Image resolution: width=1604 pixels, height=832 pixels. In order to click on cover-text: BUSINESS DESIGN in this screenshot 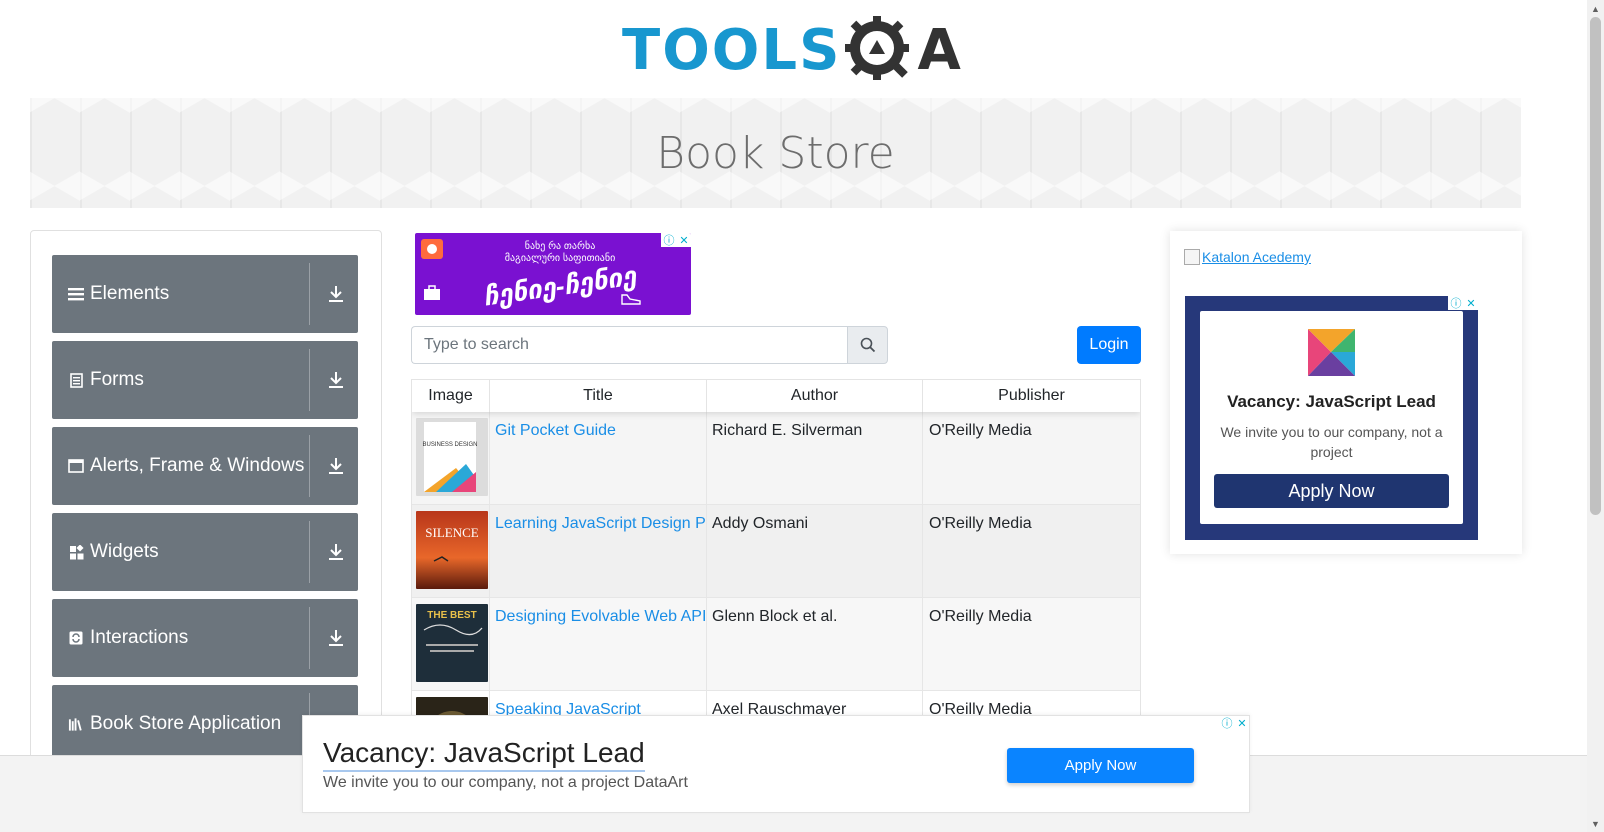, I will do `click(449, 445)`.